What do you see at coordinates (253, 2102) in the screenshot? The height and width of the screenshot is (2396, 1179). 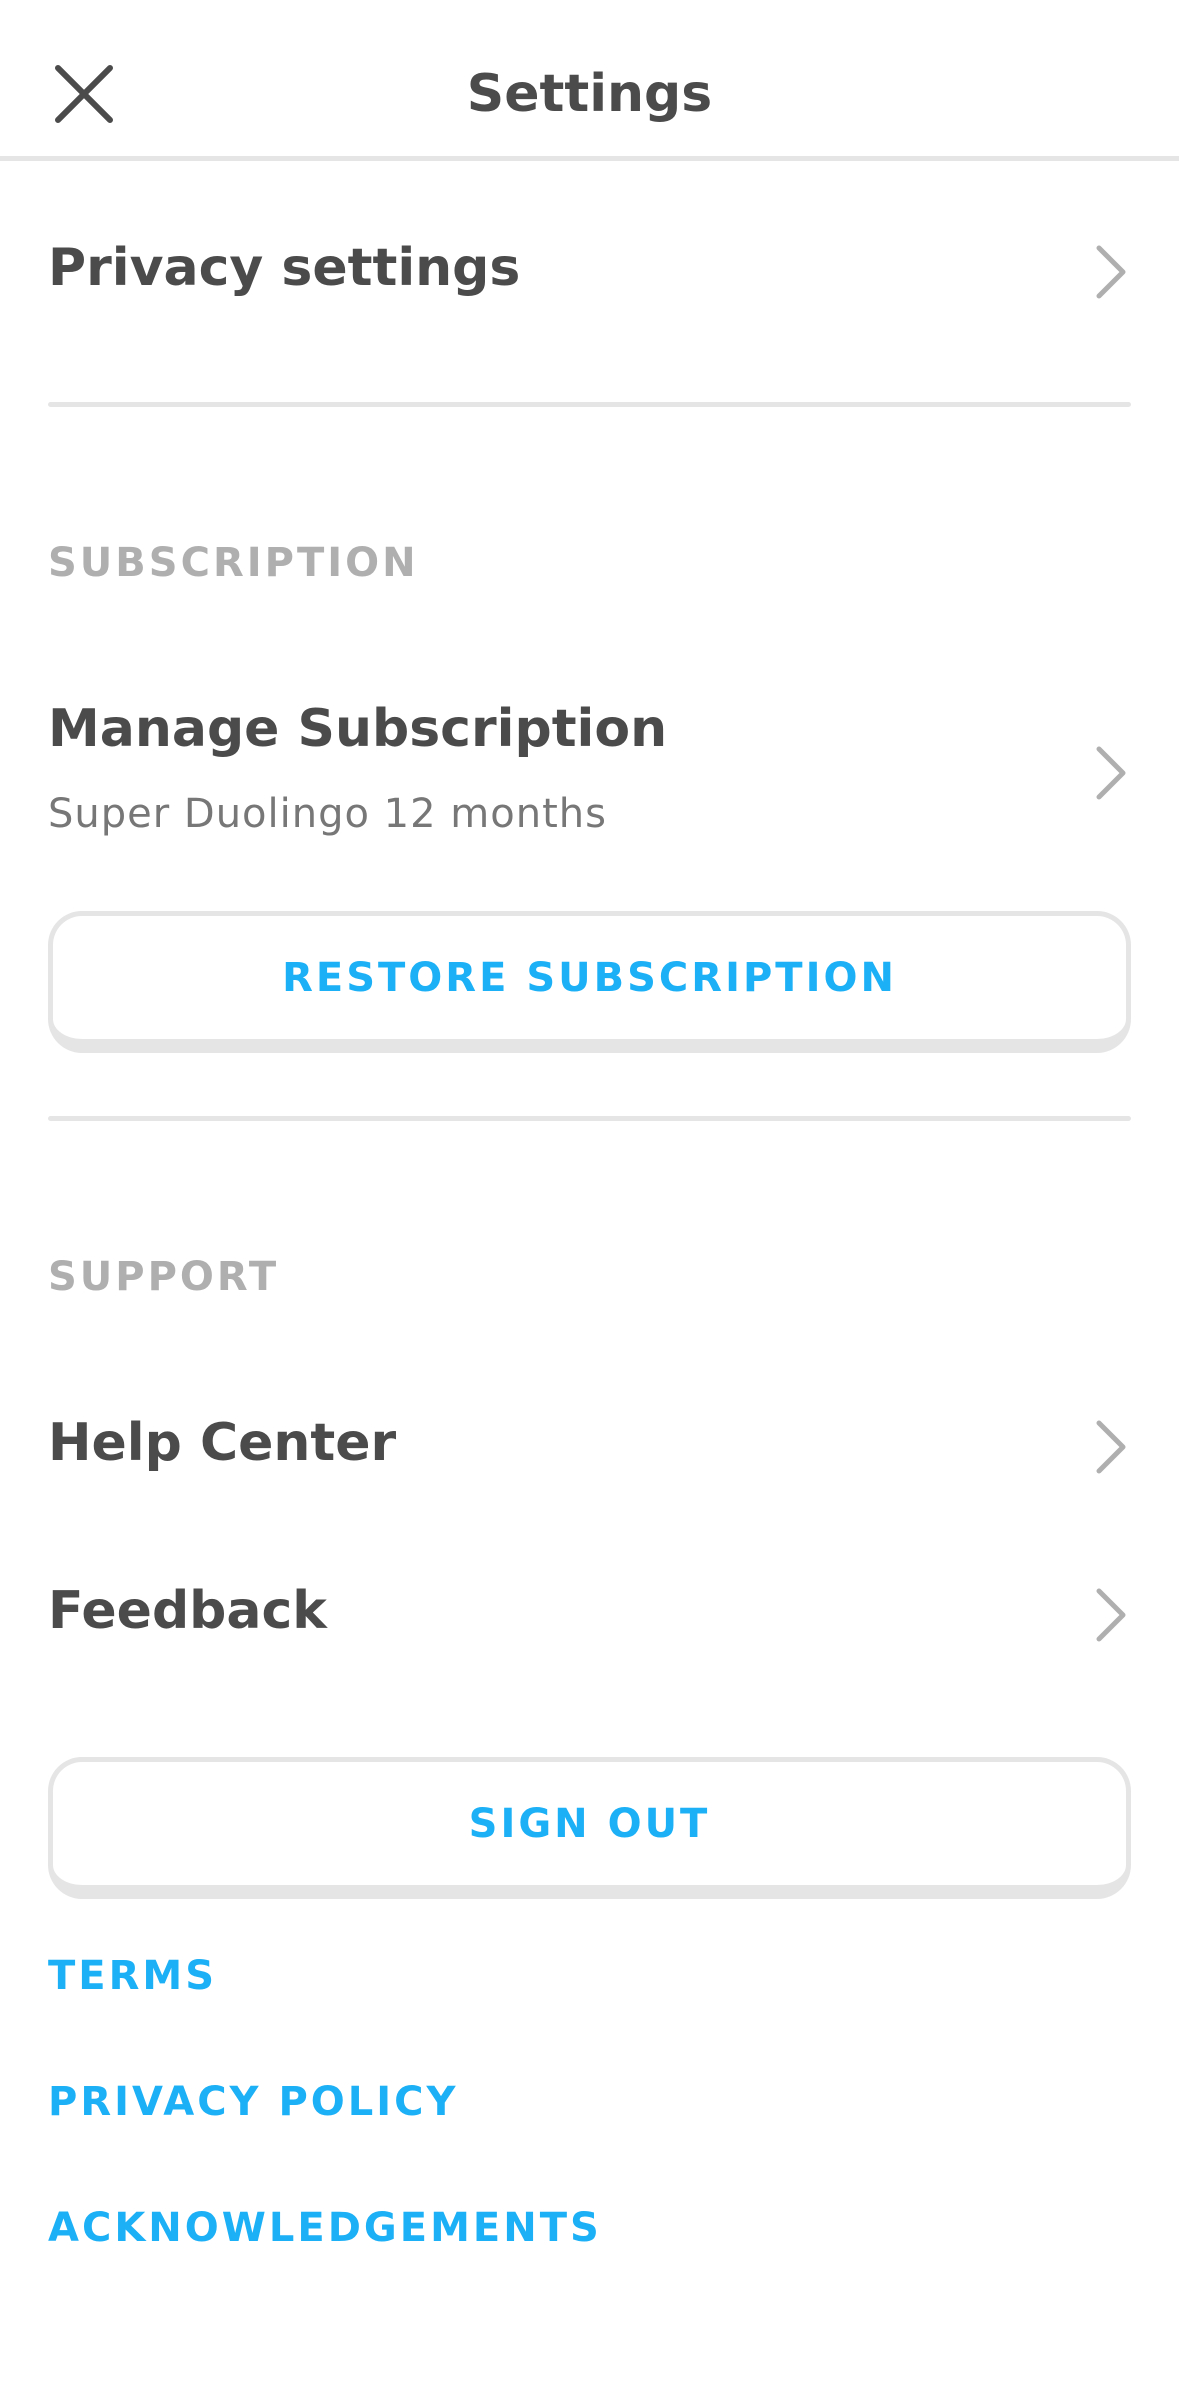 I see `privacy-policy-link: PRIVACY POLICY` at bounding box center [253, 2102].